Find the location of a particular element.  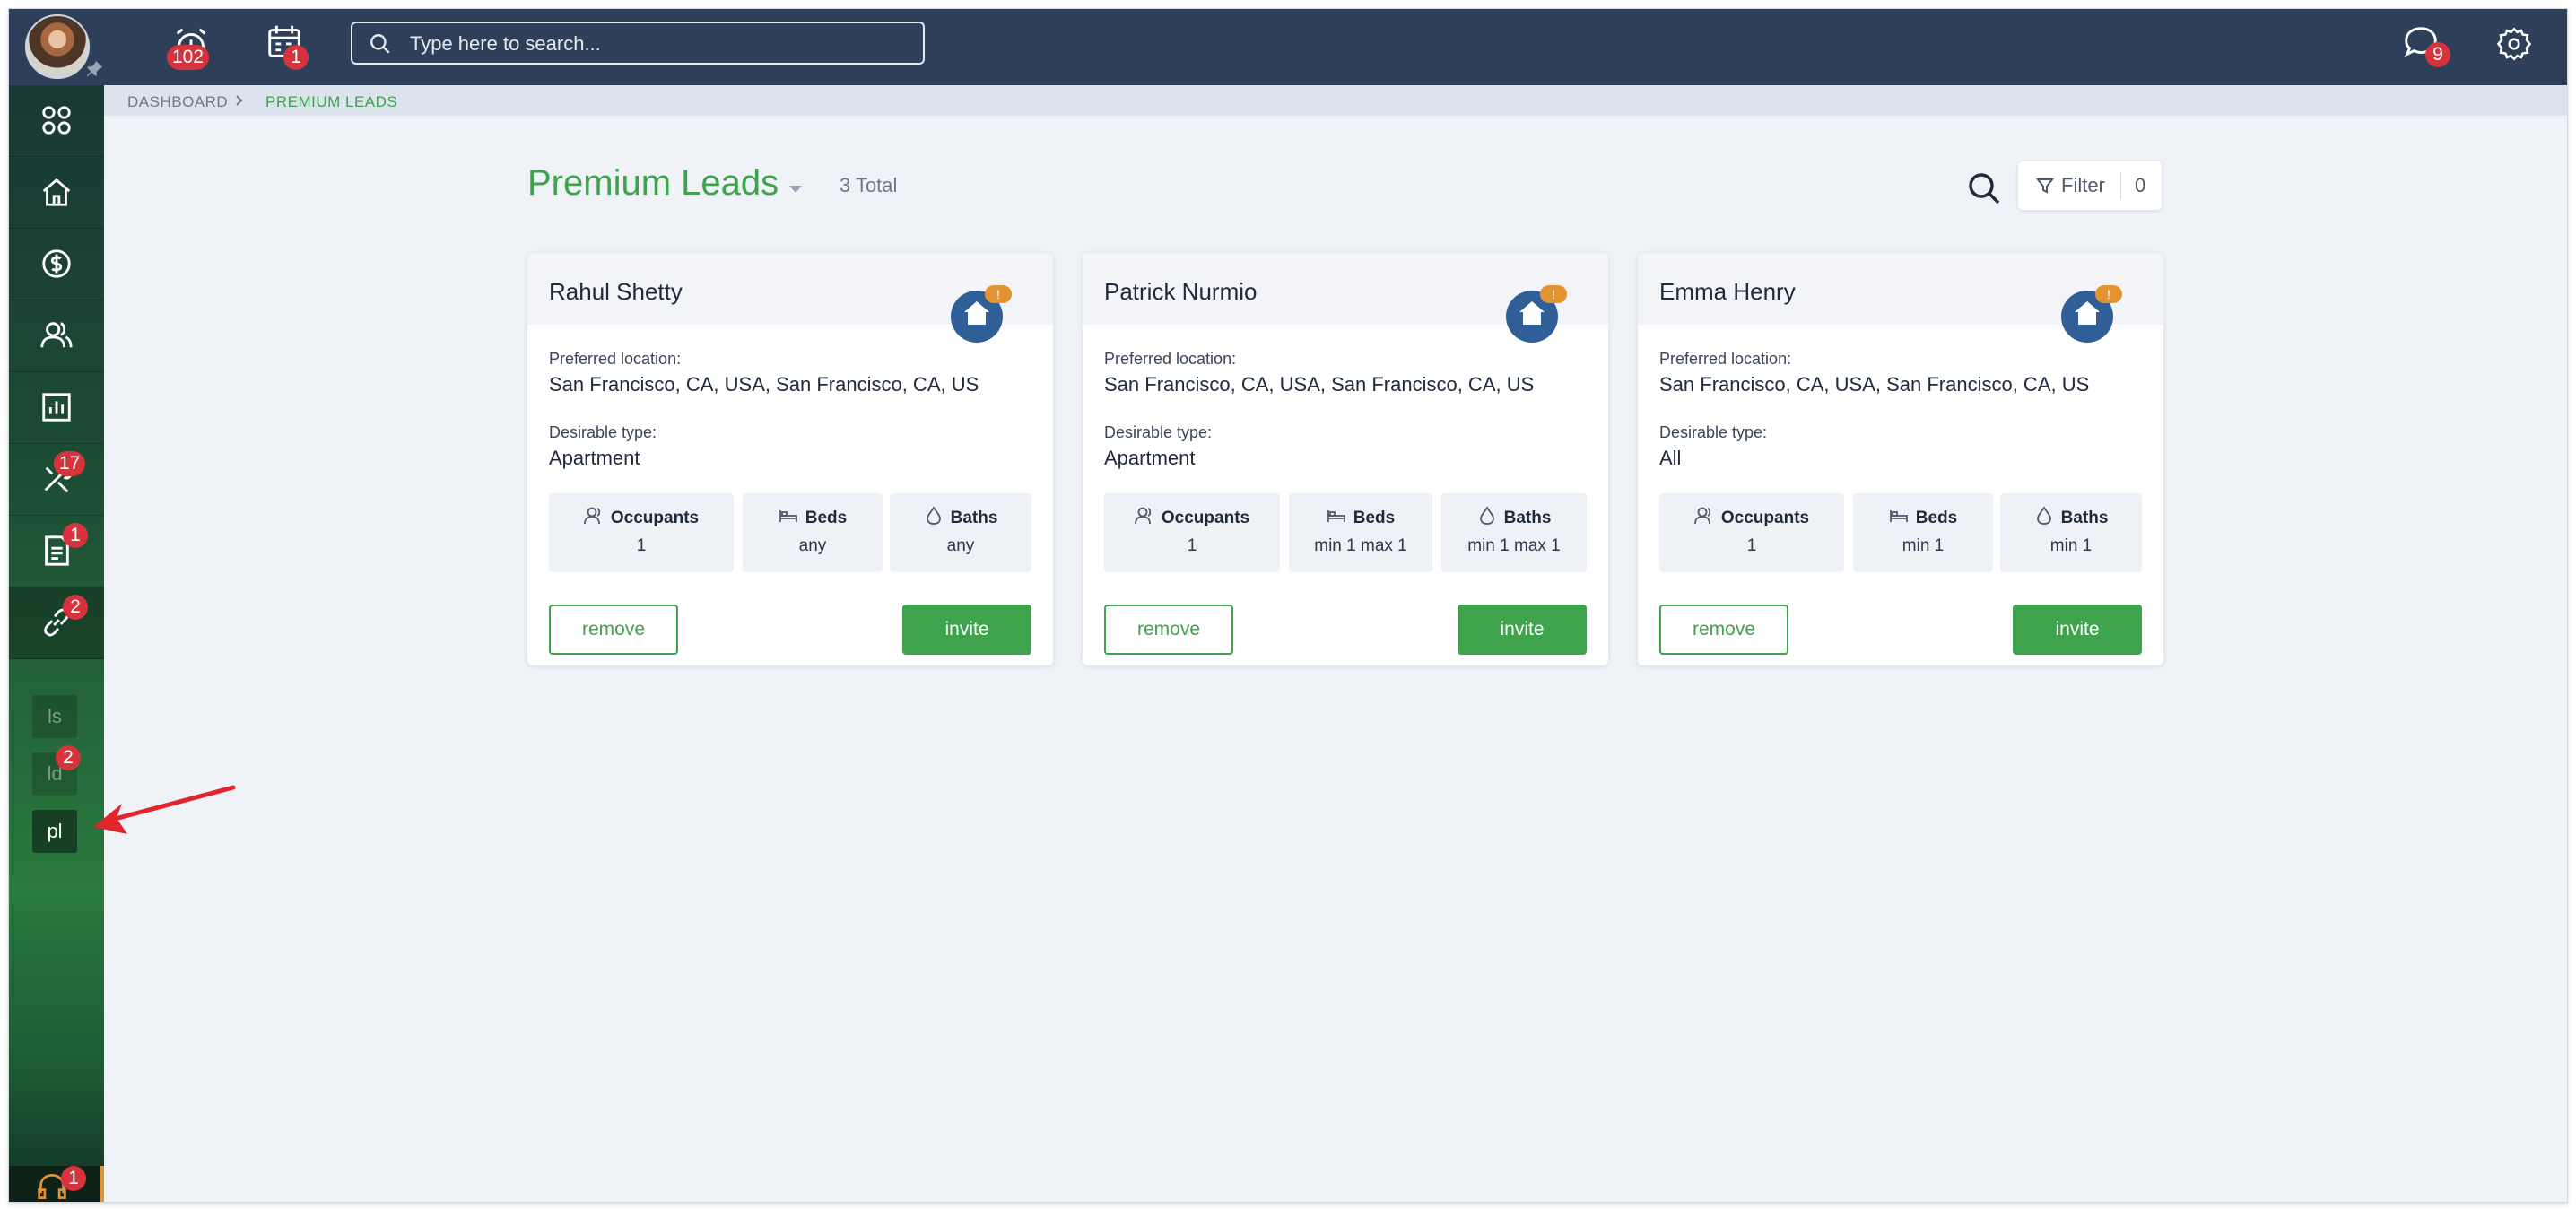

settings-gear-icon is located at coordinates (2514, 44).